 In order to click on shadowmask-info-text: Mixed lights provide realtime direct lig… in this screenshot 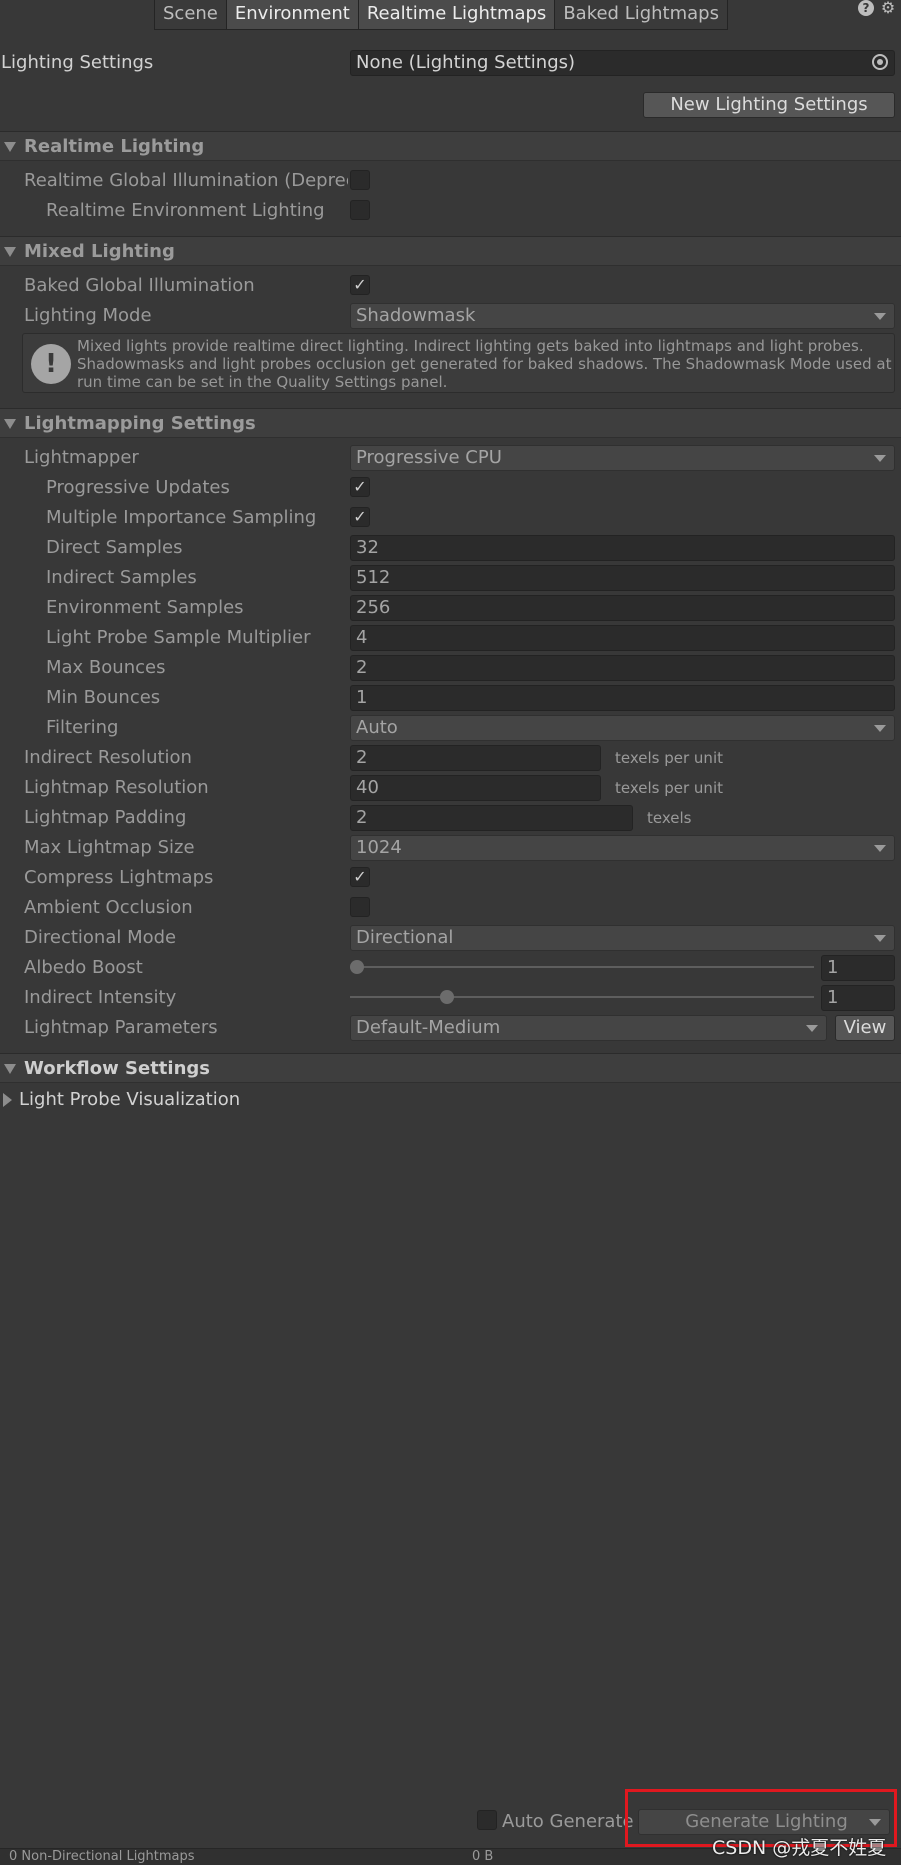, I will do `click(484, 364)`.